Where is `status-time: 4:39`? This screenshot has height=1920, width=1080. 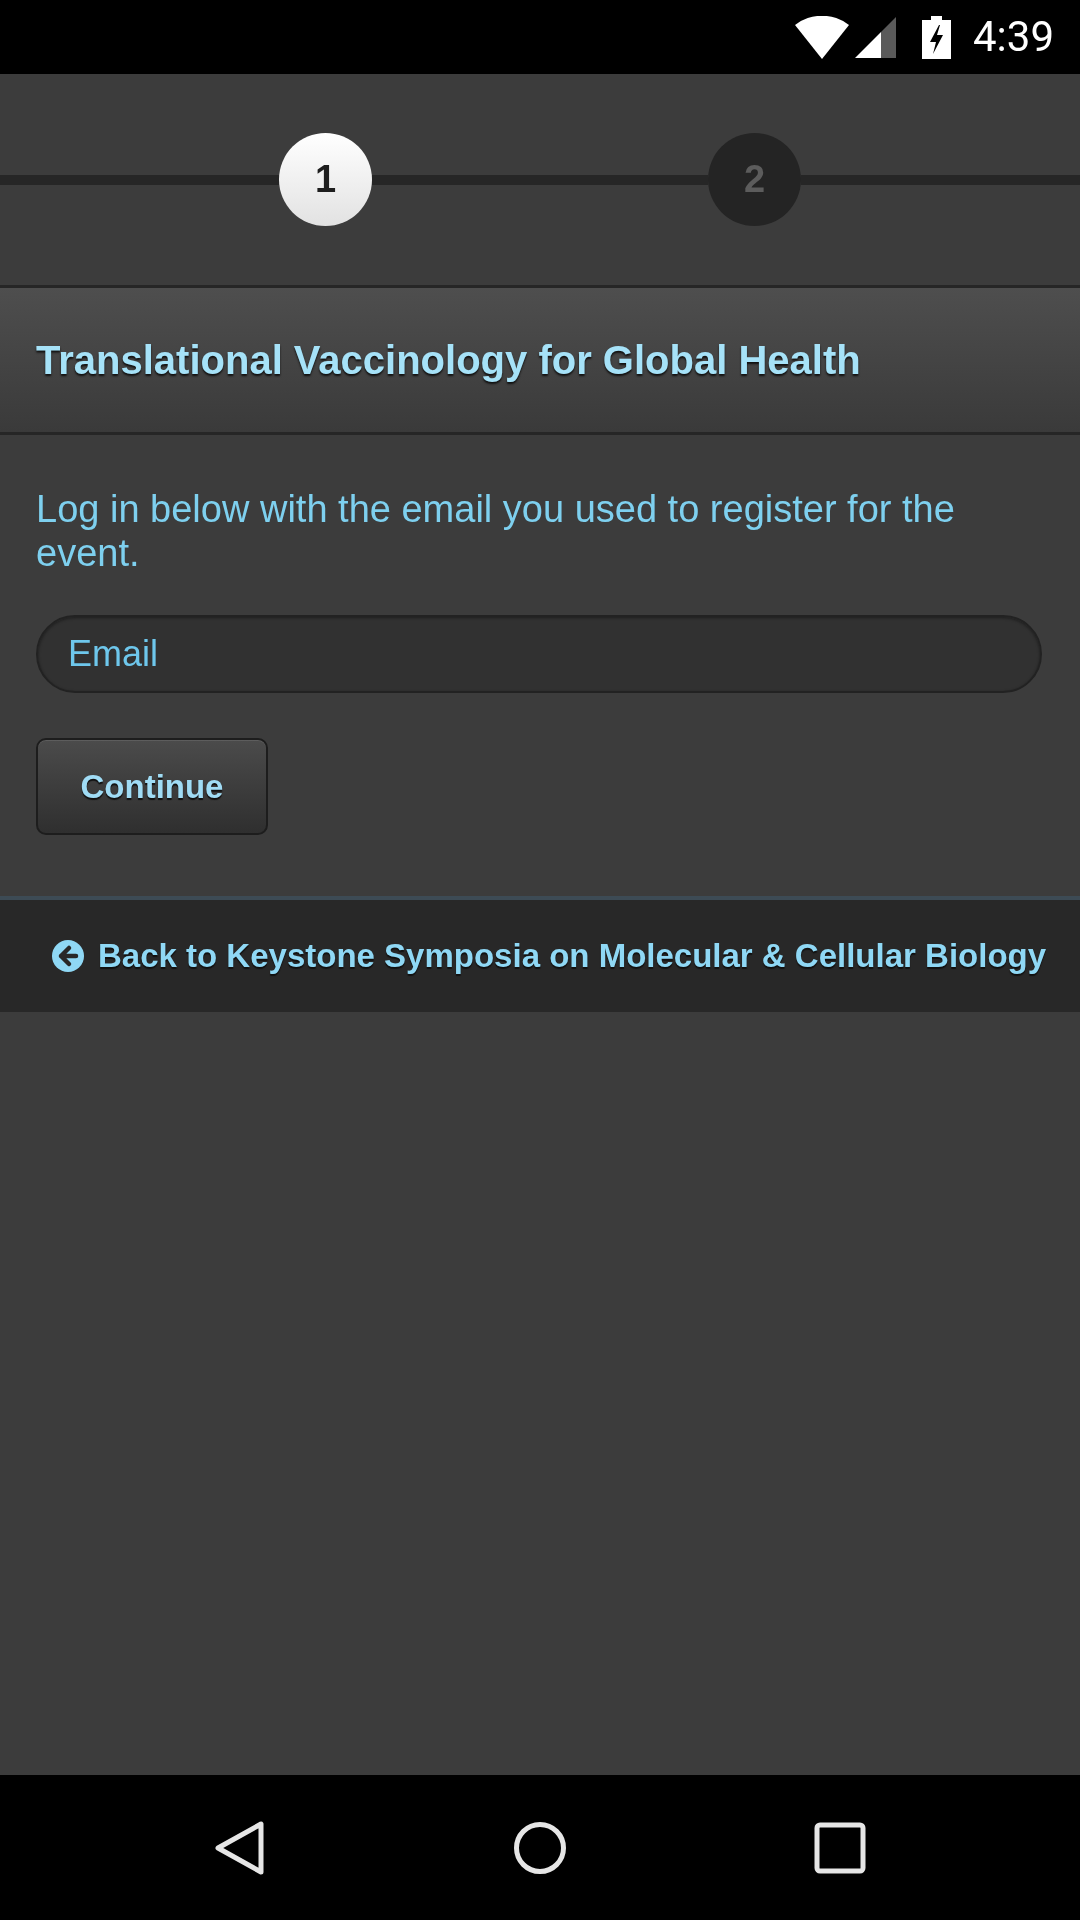
status-time: 4:39 is located at coordinates (1013, 37).